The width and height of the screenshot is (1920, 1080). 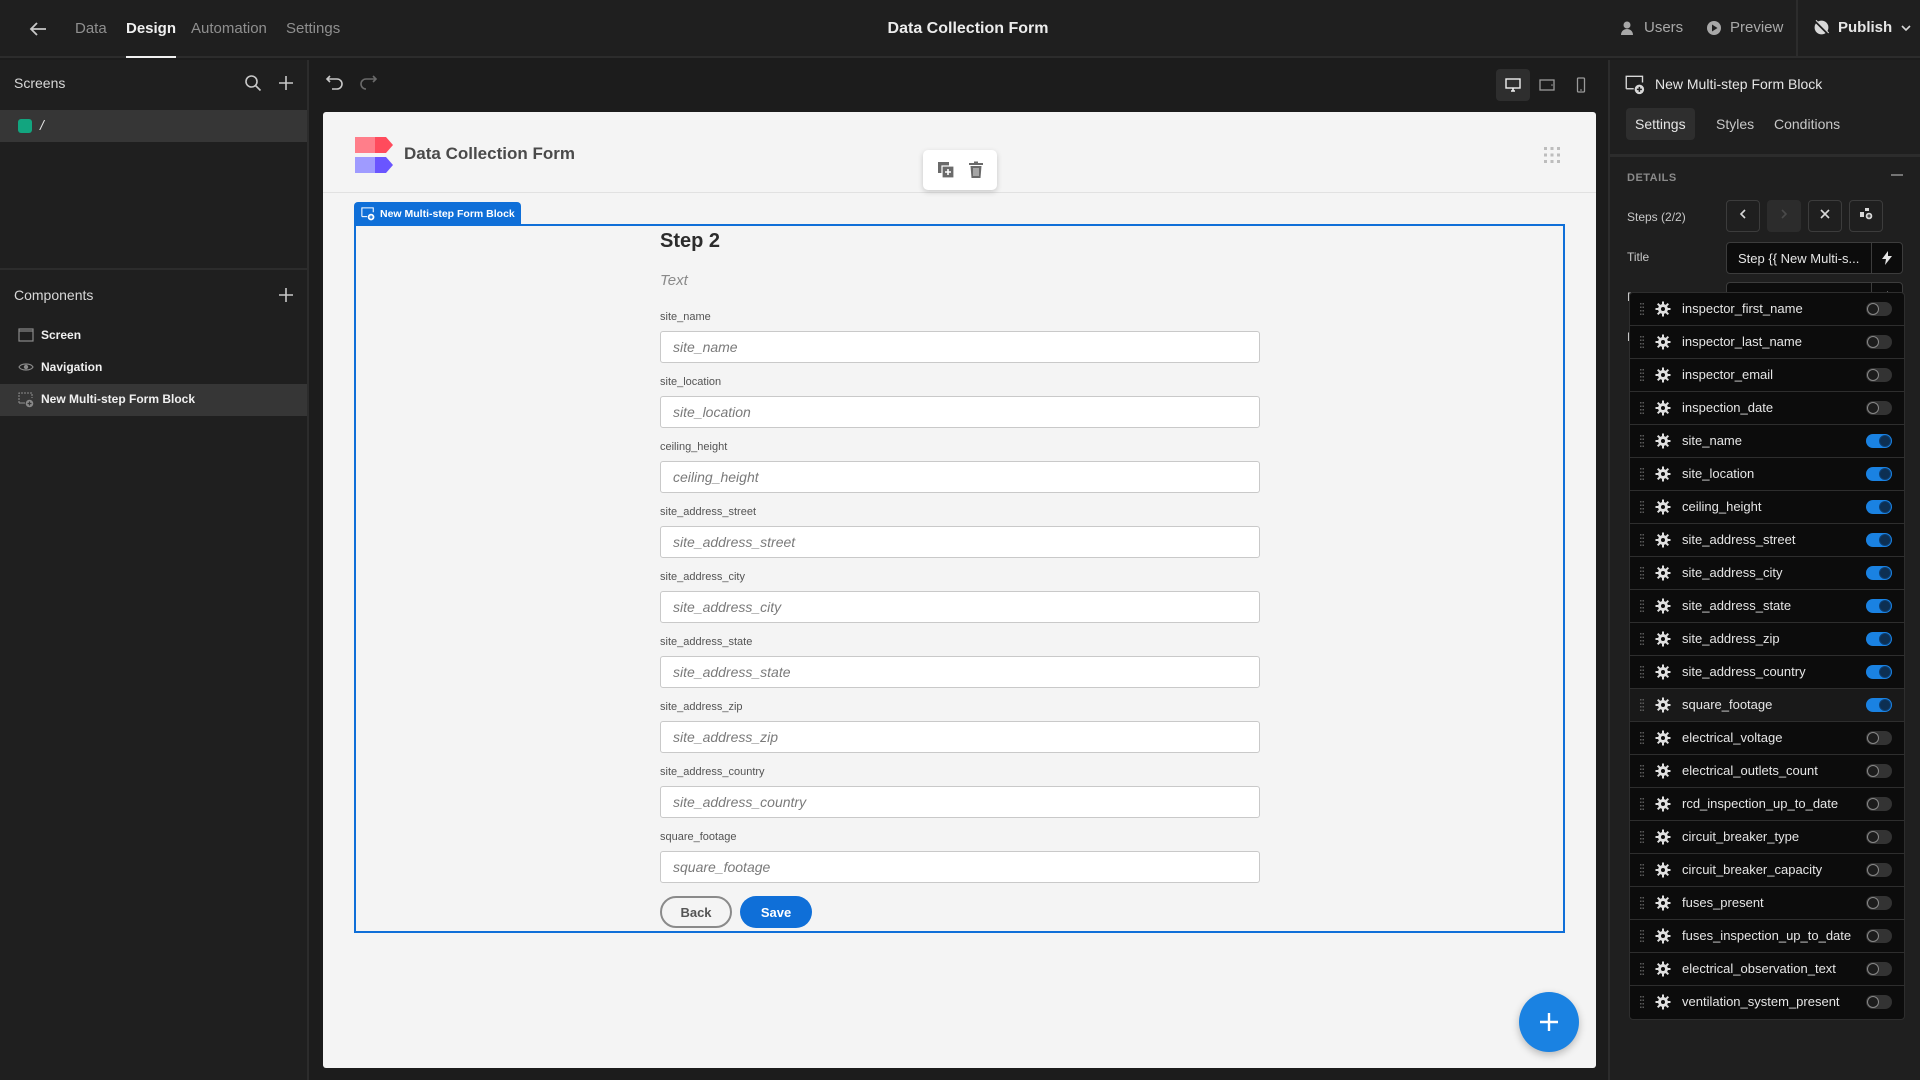 What do you see at coordinates (1767, 969) in the screenshot?
I see `field-list-item: electrical_observation_text` at bounding box center [1767, 969].